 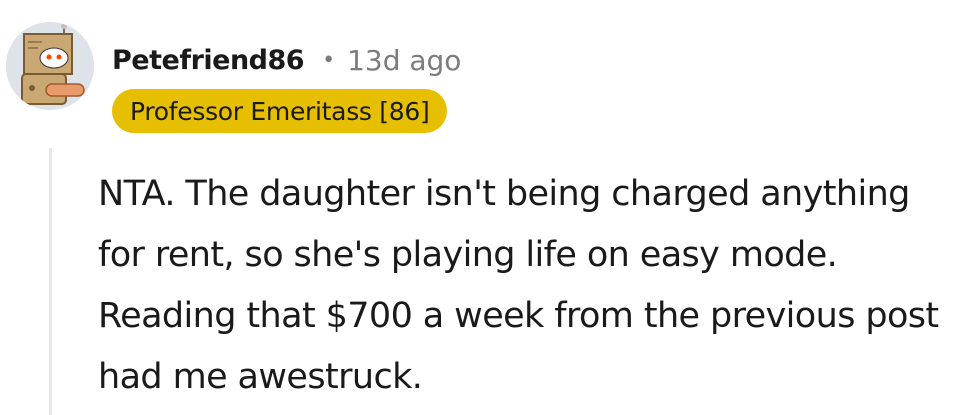 I want to click on user-avatar-icon, so click(x=50, y=66).